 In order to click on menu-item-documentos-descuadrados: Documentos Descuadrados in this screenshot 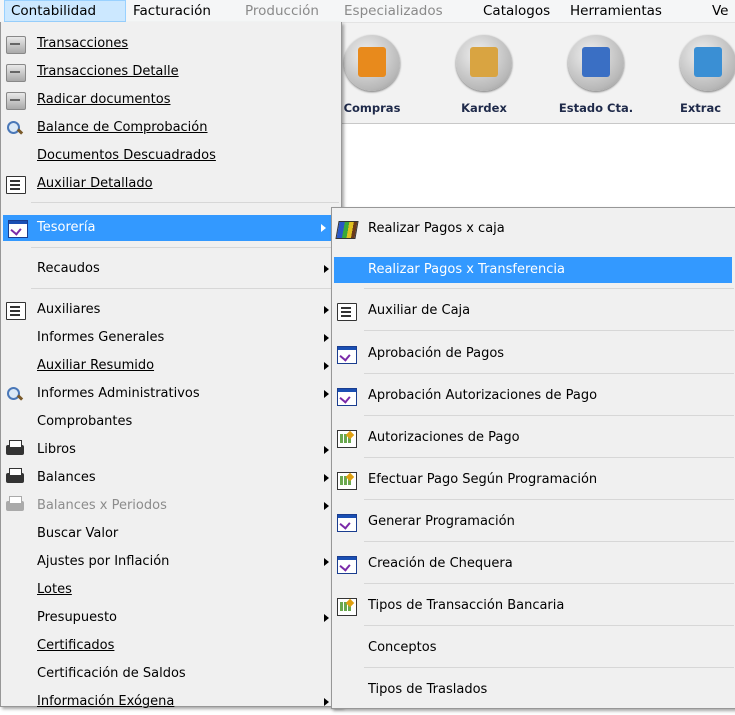, I will do `click(171, 156)`.